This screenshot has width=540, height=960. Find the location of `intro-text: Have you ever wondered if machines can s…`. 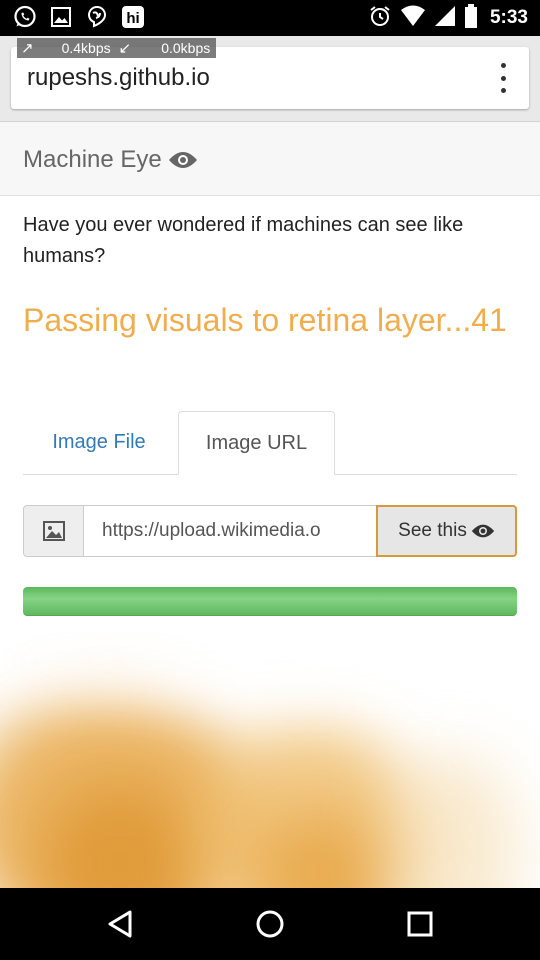

intro-text: Have you ever wondered if machines can s… is located at coordinates (243, 240).